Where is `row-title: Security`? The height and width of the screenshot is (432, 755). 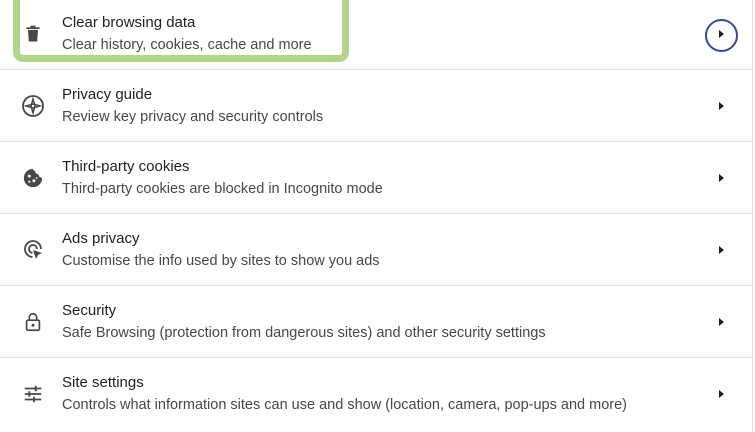
row-title: Security is located at coordinates (89, 310).